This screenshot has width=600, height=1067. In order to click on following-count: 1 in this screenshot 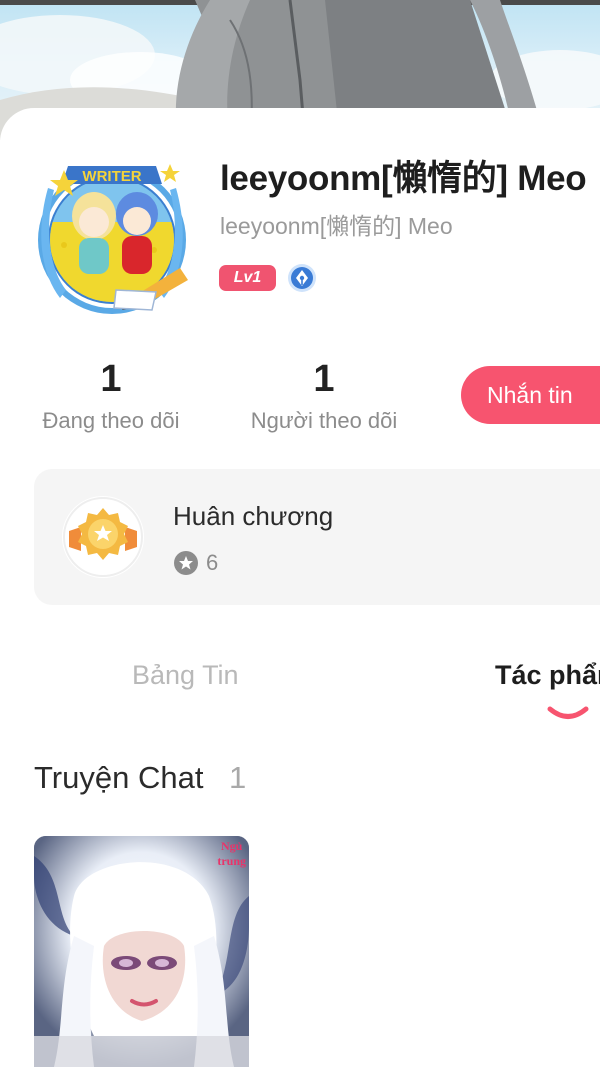, I will do `click(111, 379)`.